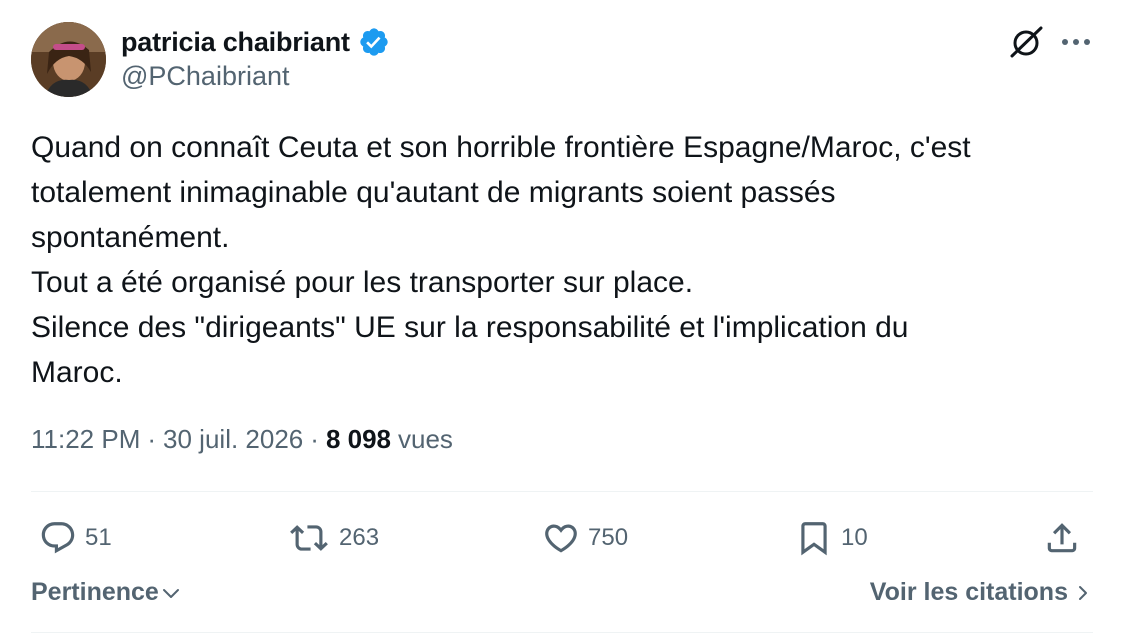 The image size is (1123, 635). I want to click on author-name-row: patricia chaibriant, so click(256, 42).